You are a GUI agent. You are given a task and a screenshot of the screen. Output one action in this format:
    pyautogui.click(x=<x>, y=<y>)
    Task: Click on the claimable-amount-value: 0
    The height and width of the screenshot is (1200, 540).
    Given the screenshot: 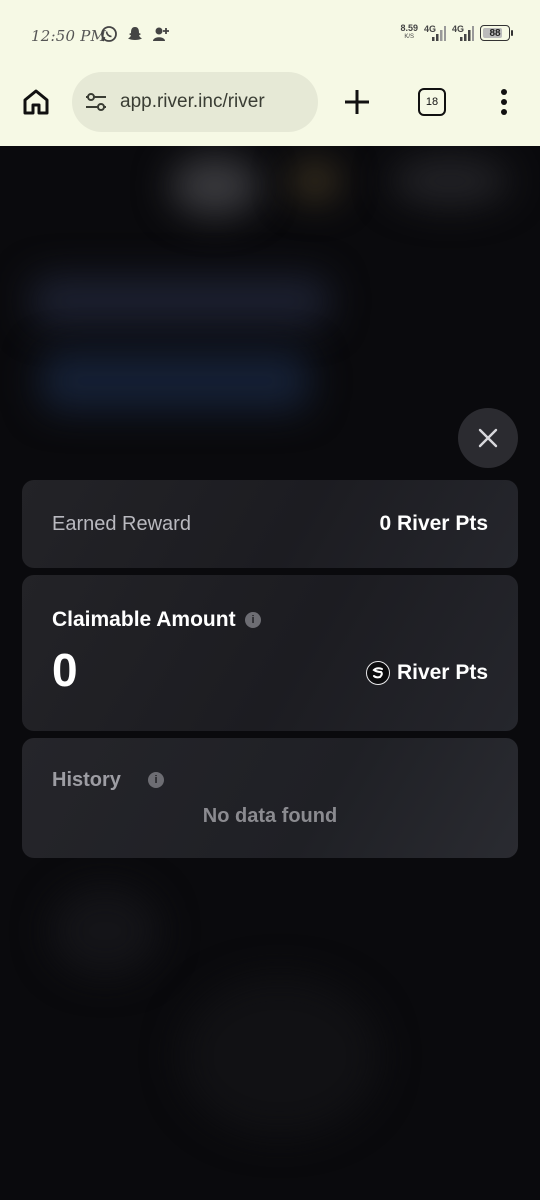 What is the action you would take?
    pyautogui.click(x=65, y=670)
    